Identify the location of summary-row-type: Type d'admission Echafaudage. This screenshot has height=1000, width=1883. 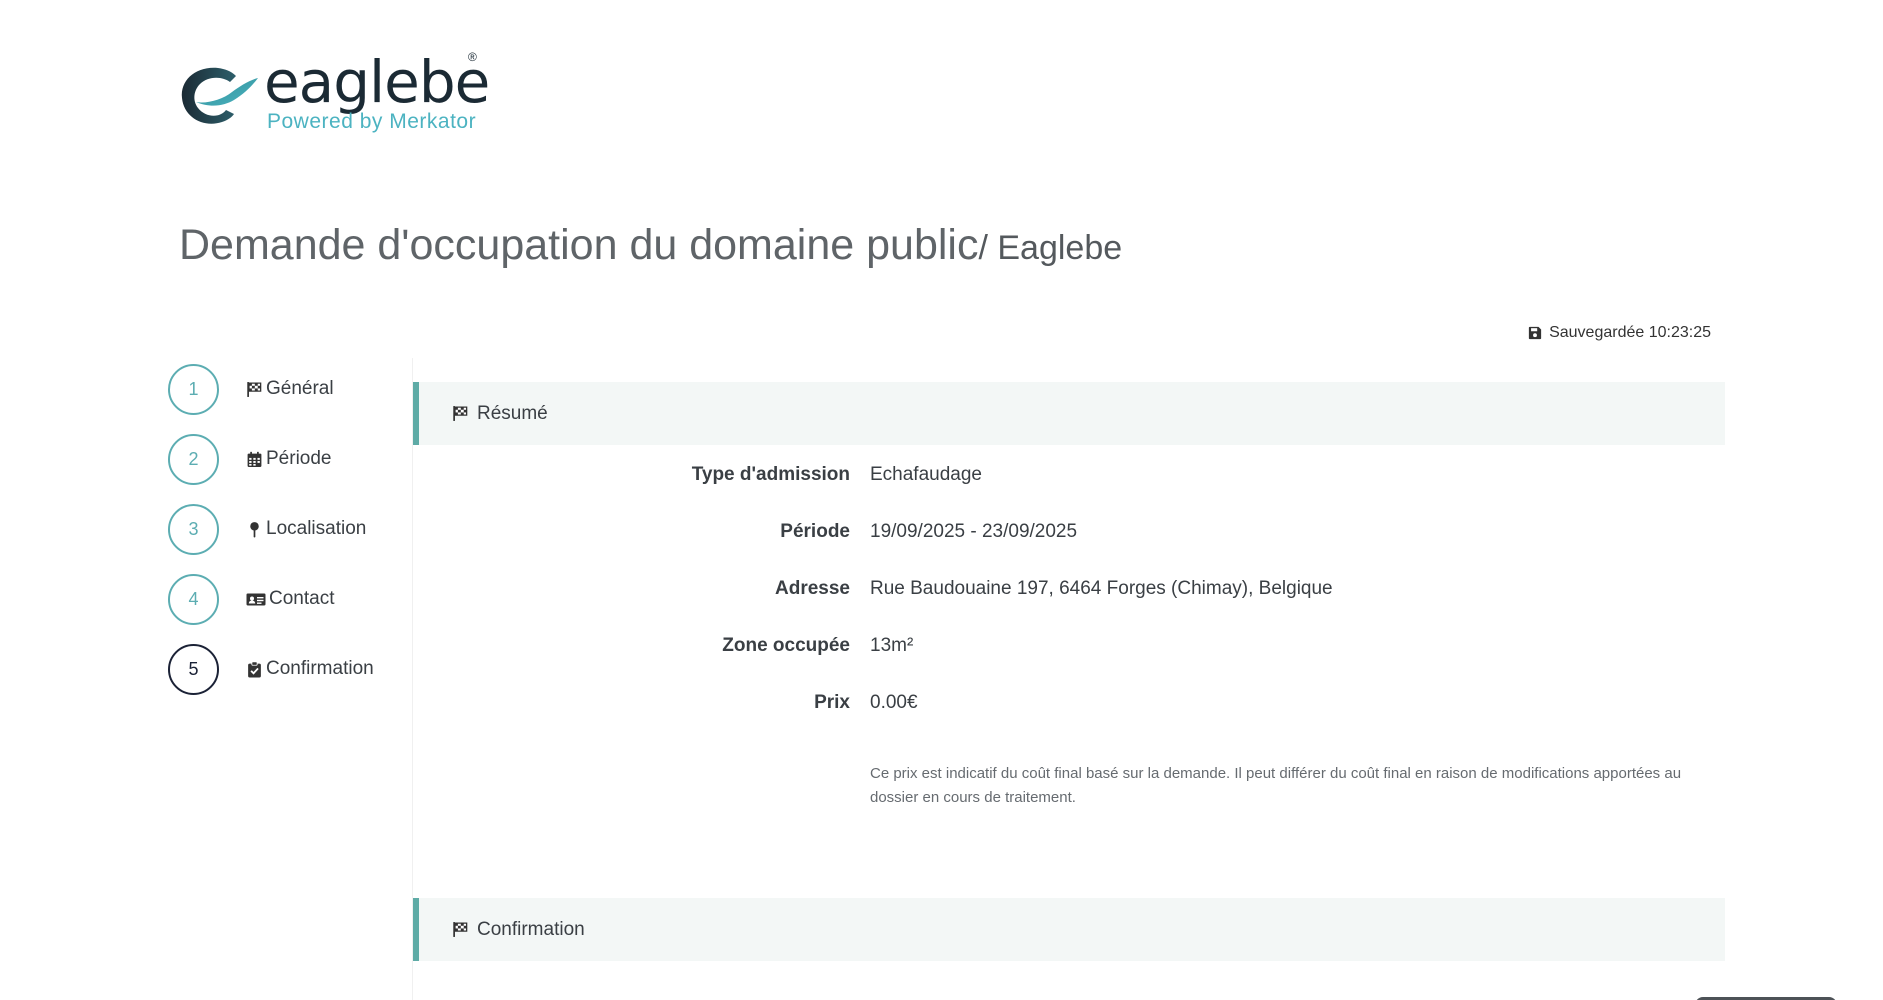
(1069, 492).